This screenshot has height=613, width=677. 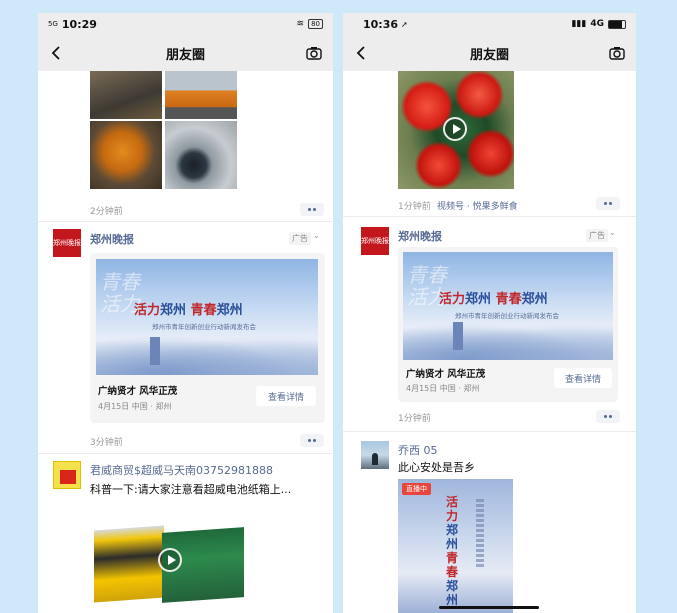 I want to click on location-arrow-icon: ➚, so click(x=404, y=24).